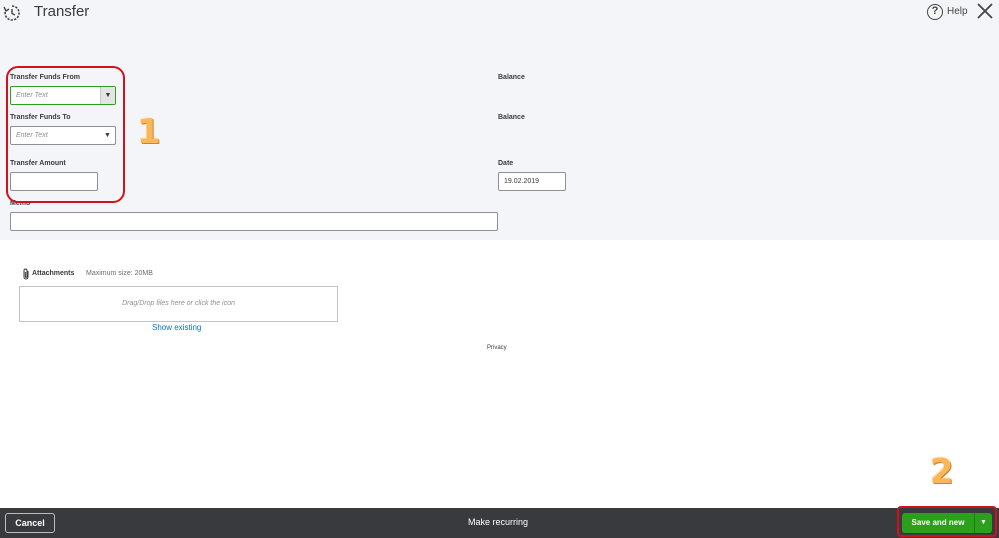 Image resolution: width=999 pixels, height=538 pixels. I want to click on balance-to-label: Balance, so click(511, 117).